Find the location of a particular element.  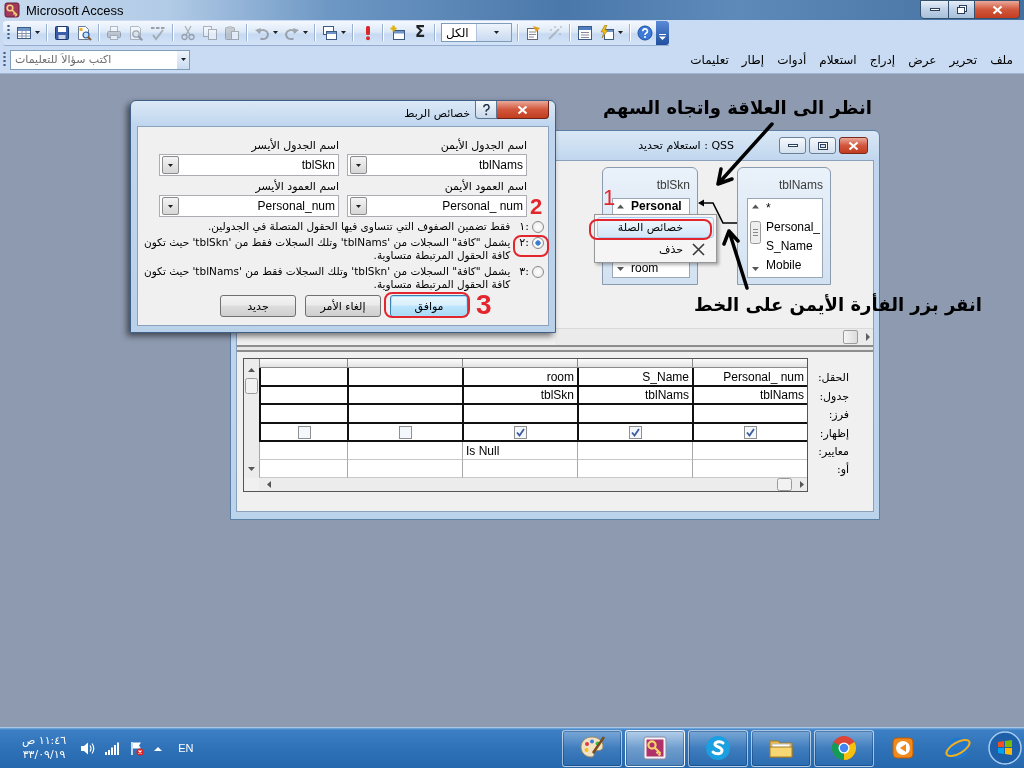

option-number: ١: is located at coordinates (524, 226).